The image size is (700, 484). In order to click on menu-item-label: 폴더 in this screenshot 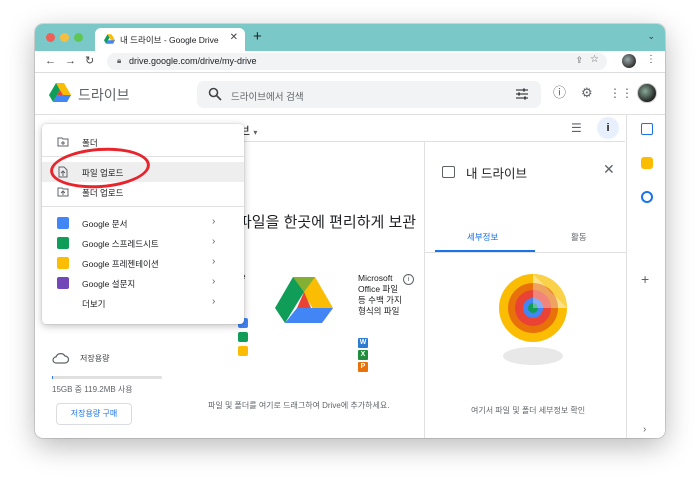, I will do `click(90, 143)`.